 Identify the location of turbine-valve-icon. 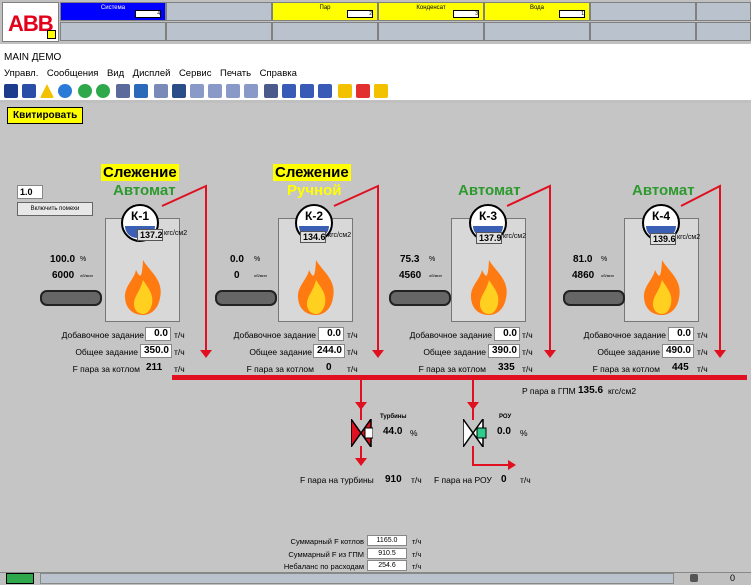
(362, 433).